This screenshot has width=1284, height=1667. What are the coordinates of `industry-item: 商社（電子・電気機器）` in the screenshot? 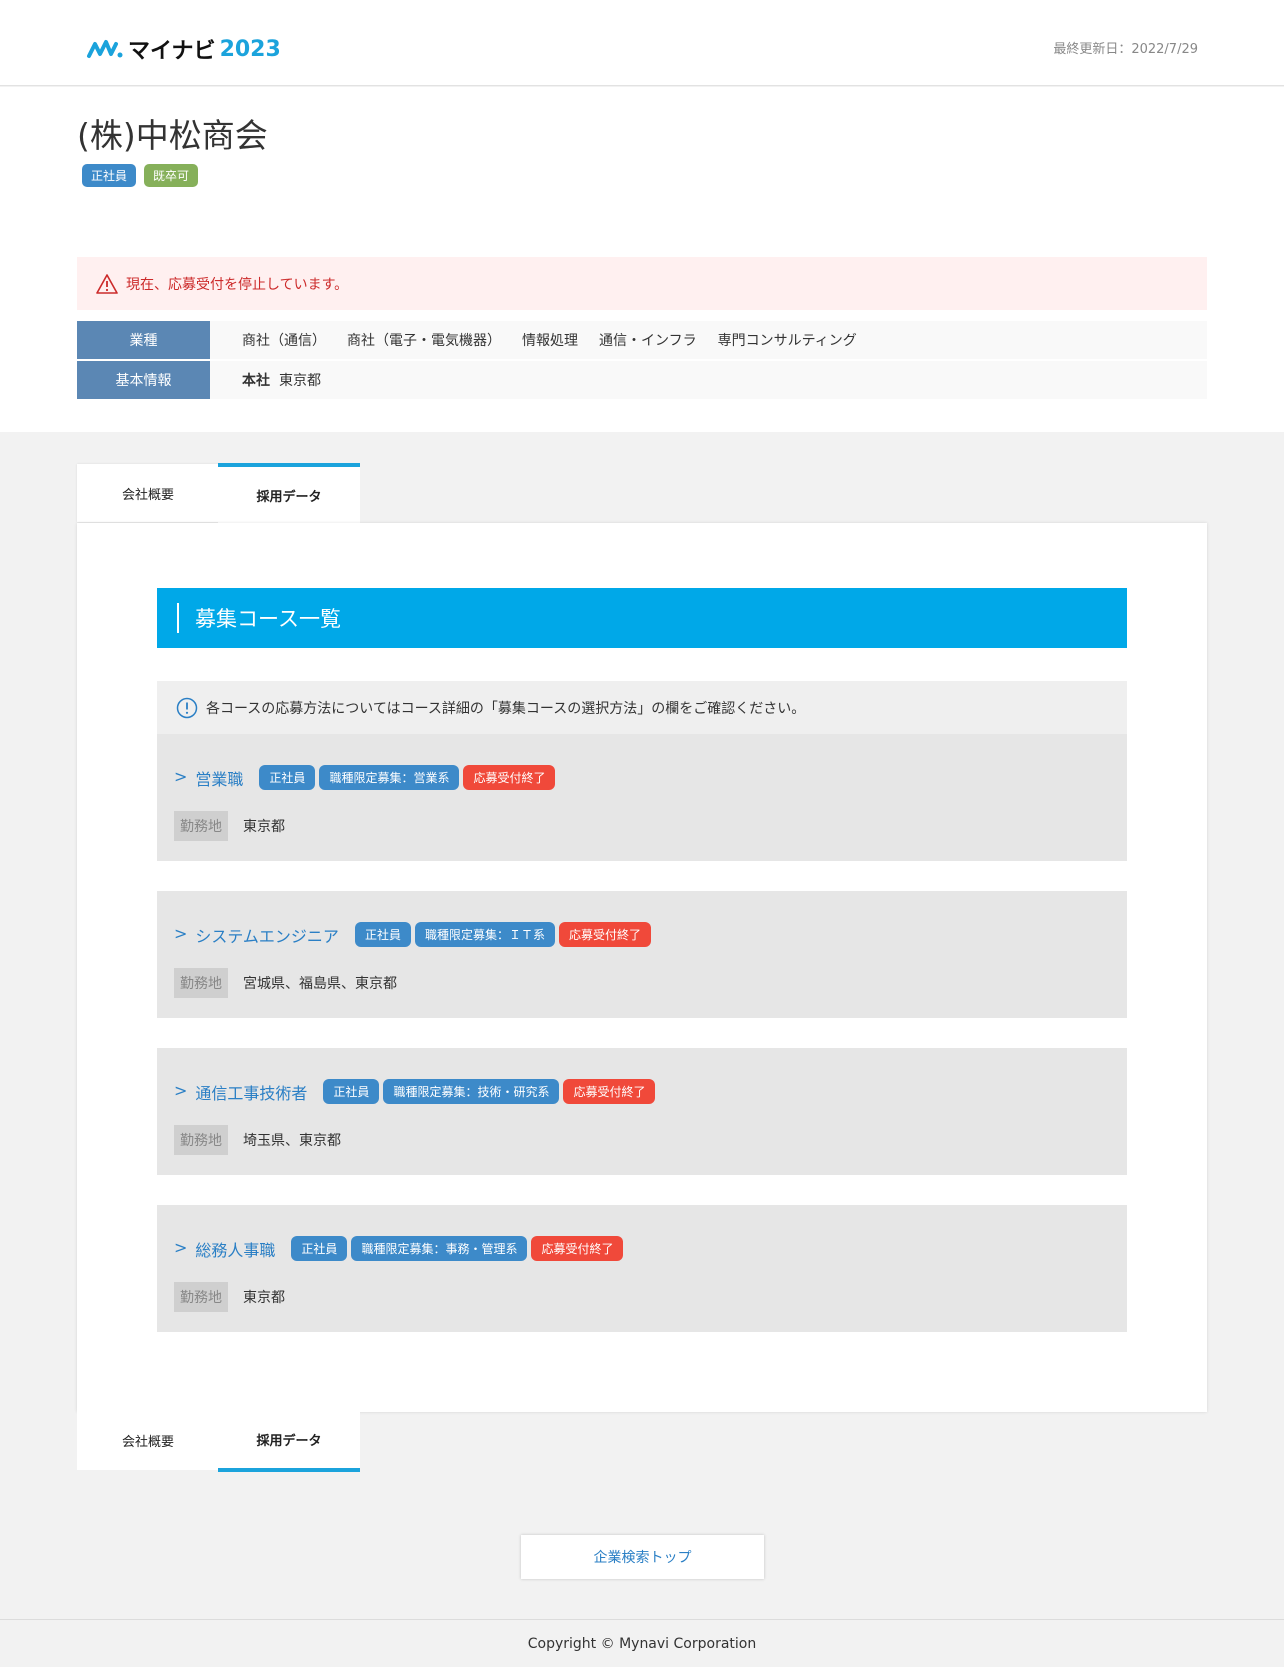 It's located at (424, 341).